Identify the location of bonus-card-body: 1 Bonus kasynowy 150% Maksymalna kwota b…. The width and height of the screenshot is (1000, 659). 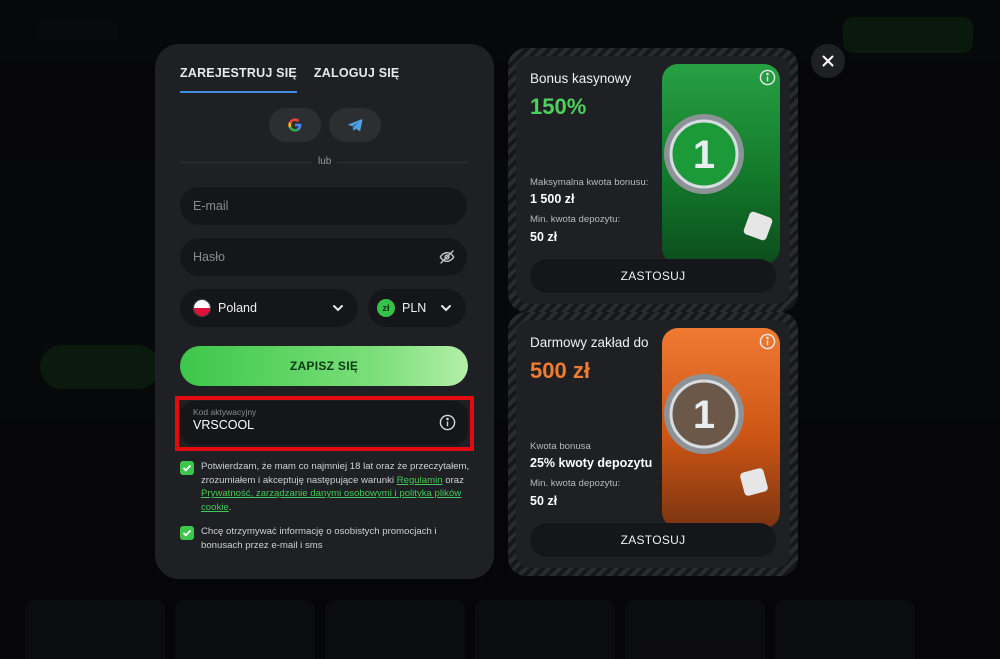
(653, 180).